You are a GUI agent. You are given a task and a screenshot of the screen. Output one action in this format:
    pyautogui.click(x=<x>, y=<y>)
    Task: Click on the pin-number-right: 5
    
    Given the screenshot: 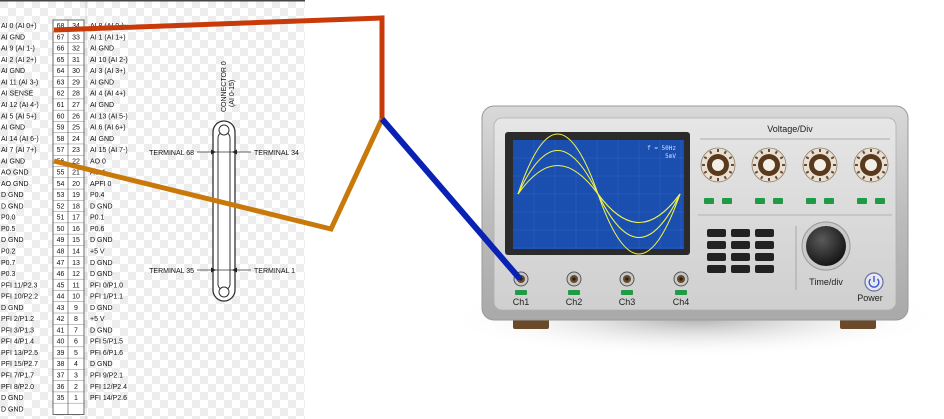 What is the action you would take?
    pyautogui.click(x=76, y=353)
    